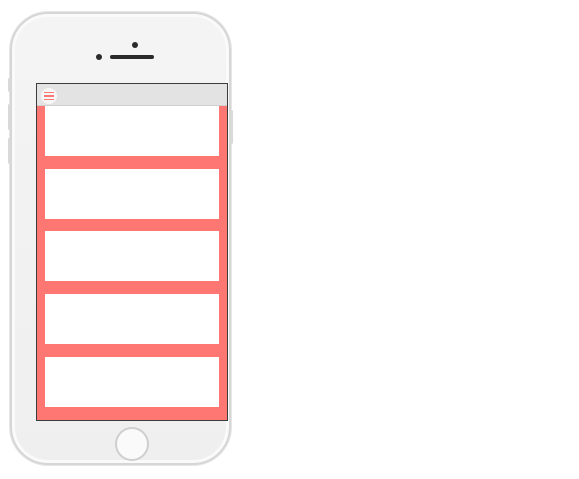 The width and height of the screenshot is (579, 479). What do you see at coordinates (9, 85) in the screenshot?
I see `mute-switch` at bounding box center [9, 85].